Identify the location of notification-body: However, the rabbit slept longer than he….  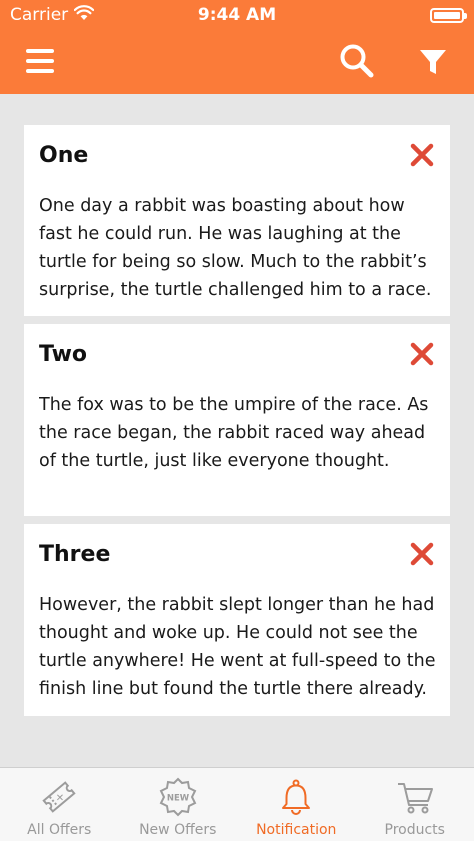
(237, 647).